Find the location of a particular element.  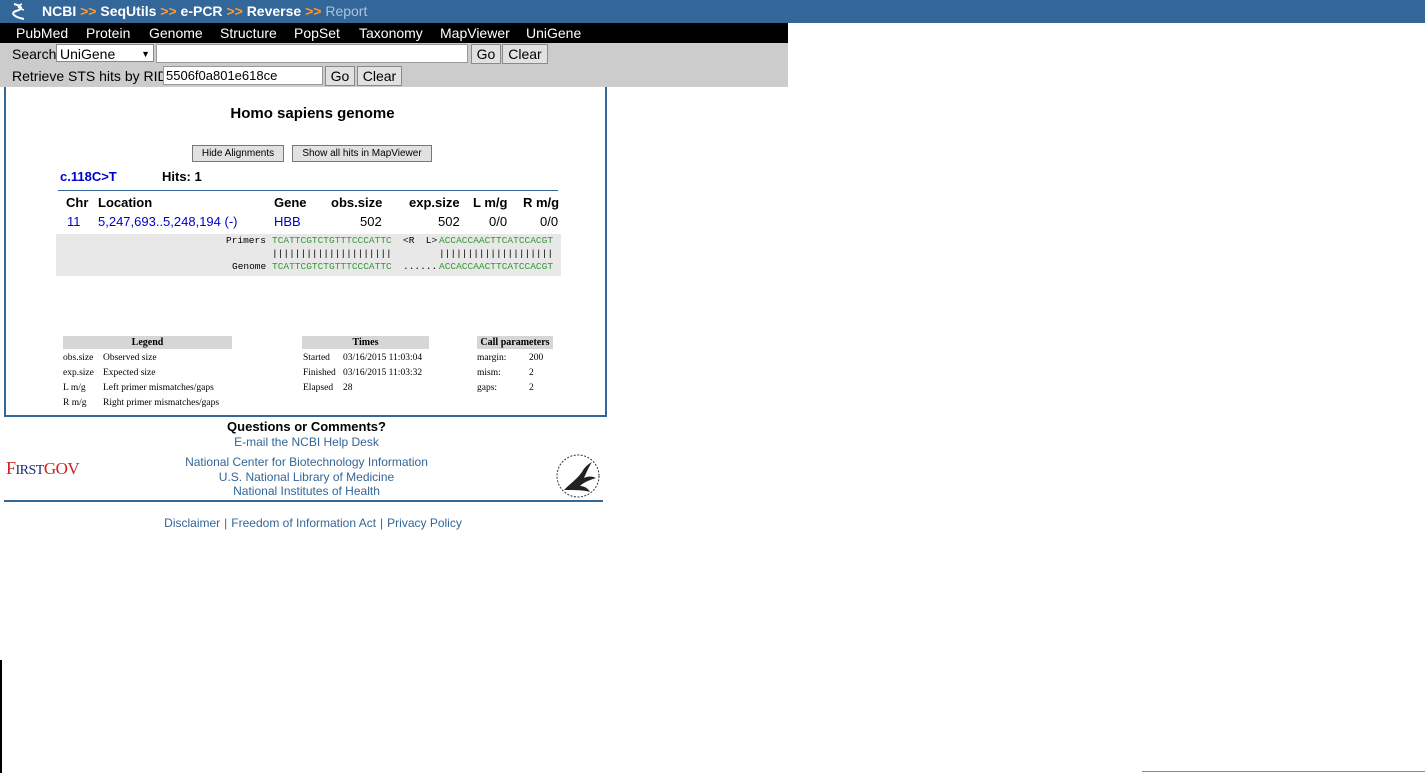

alignment-bars-left: ||||||||||||||||||||| is located at coordinates (332, 253).